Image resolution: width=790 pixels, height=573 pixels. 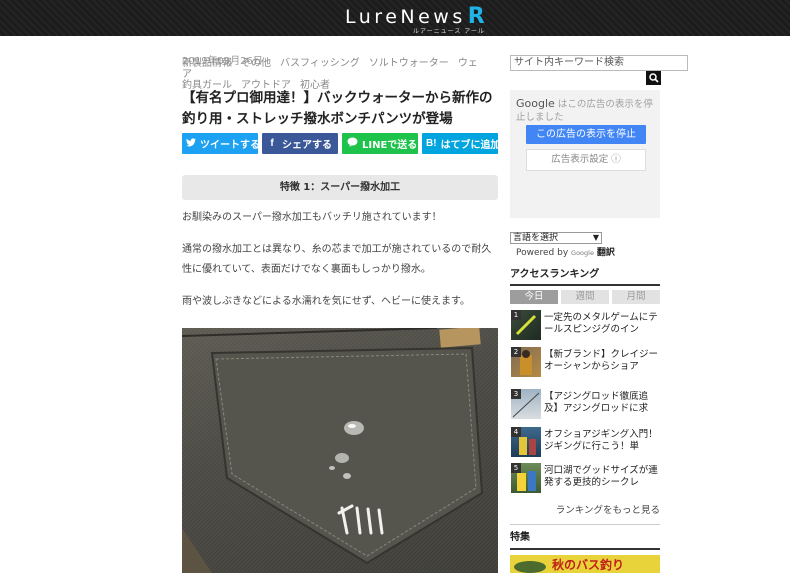 I want to click on search-icon, so click(x=653, y=78).